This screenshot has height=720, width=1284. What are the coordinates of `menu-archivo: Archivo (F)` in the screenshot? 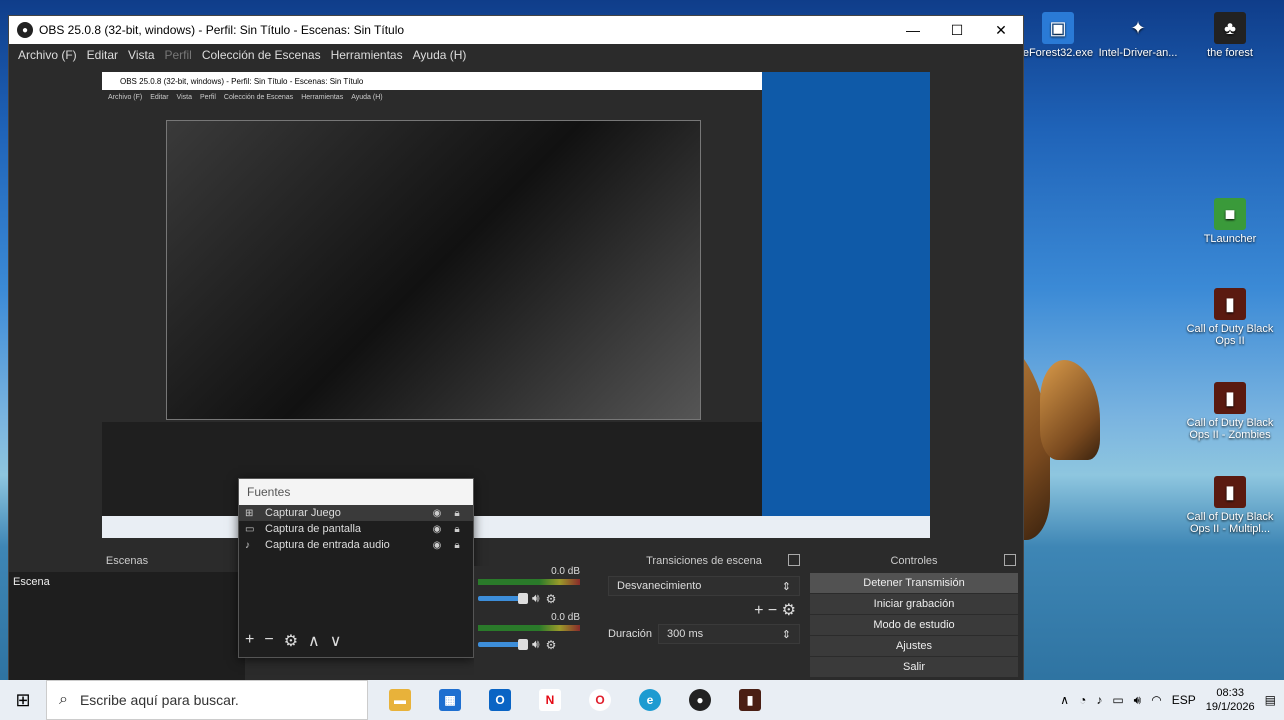 It's located at (47, 55).